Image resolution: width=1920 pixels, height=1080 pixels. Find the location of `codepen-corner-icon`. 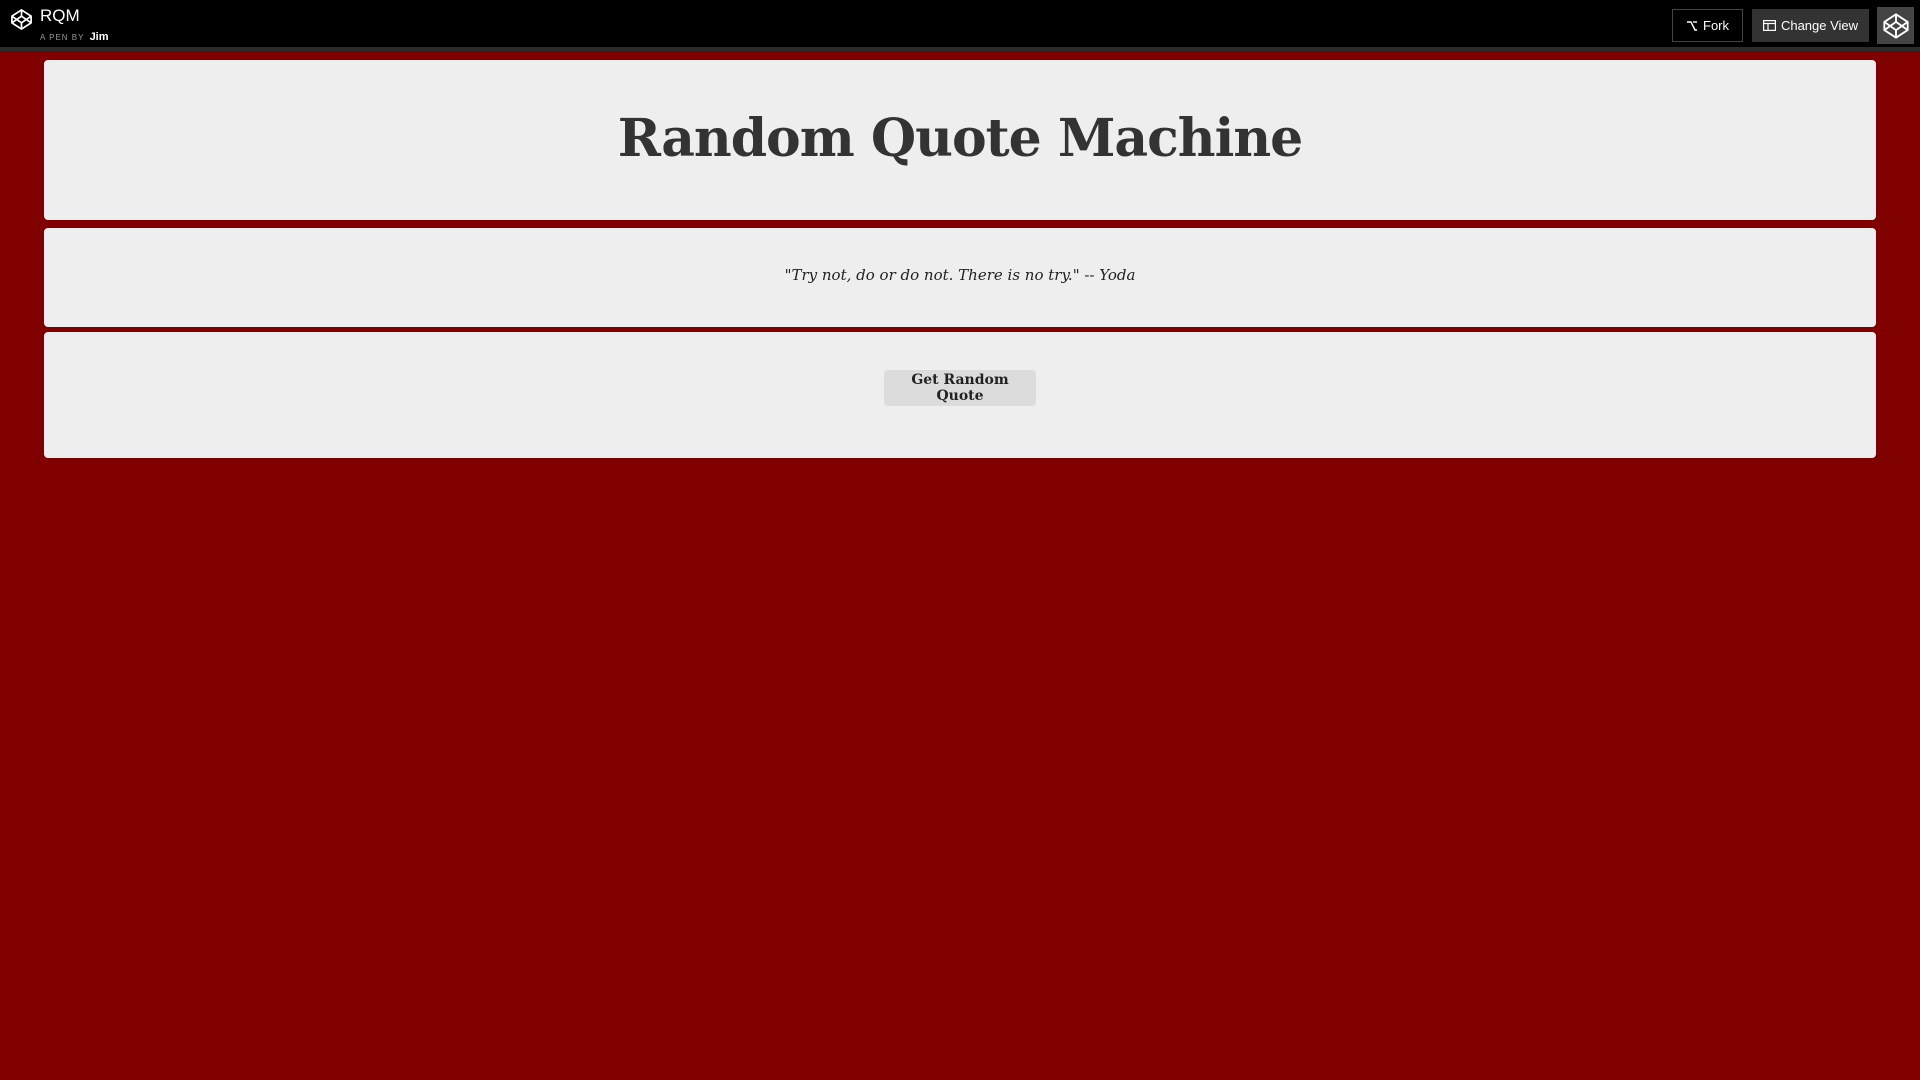

codepen-corner-icon is located at coordinates (1895, 25).